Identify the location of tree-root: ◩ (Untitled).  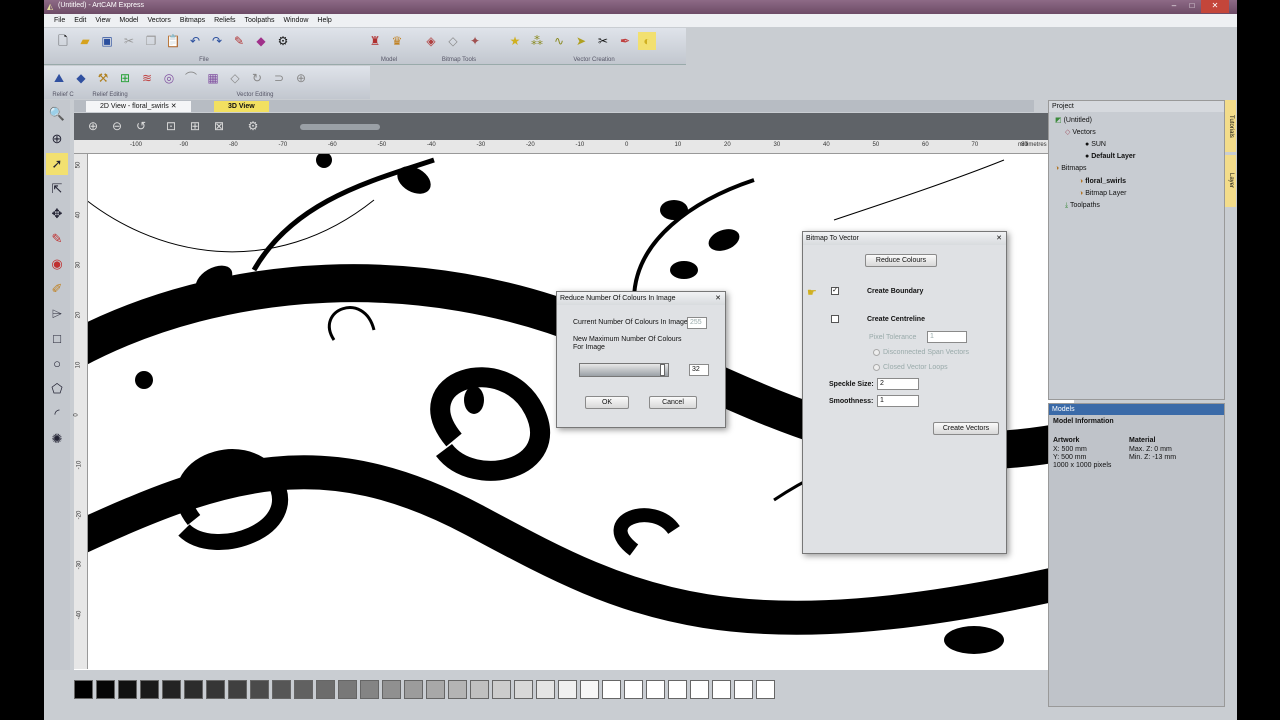
(1073, 120).